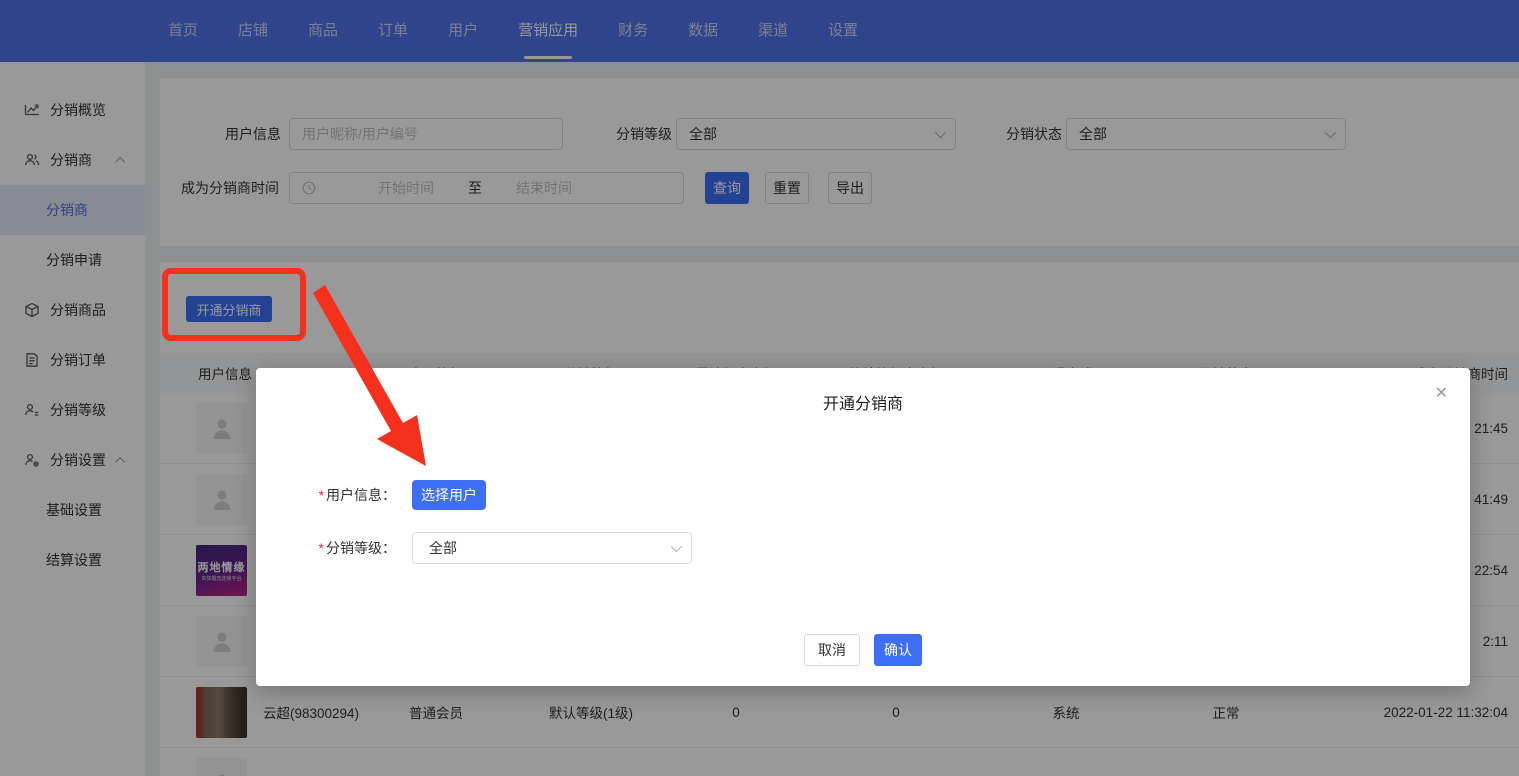  Describe the element at coordinates (676, 546) in the screenshot. I see `chevron-down-icon` at that location.